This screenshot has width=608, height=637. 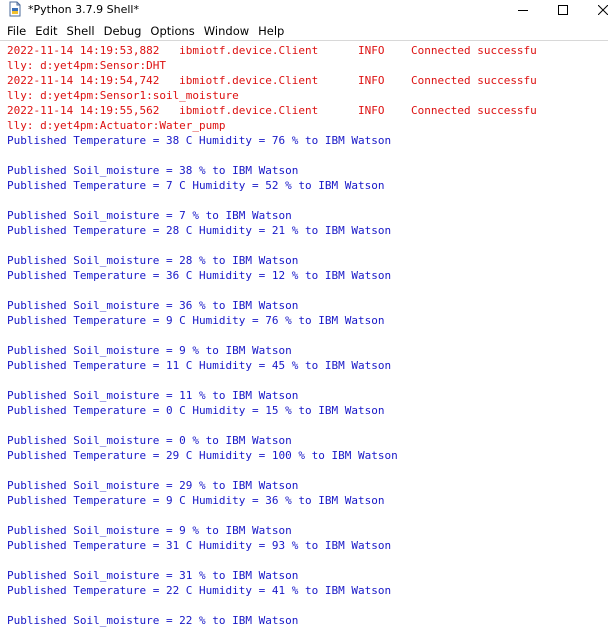 What do you see at coordinates (304, 10) in the screenshot?
I see `title-bar: *Python 3.7.9 Shell*` at bounding box center [304, 10].